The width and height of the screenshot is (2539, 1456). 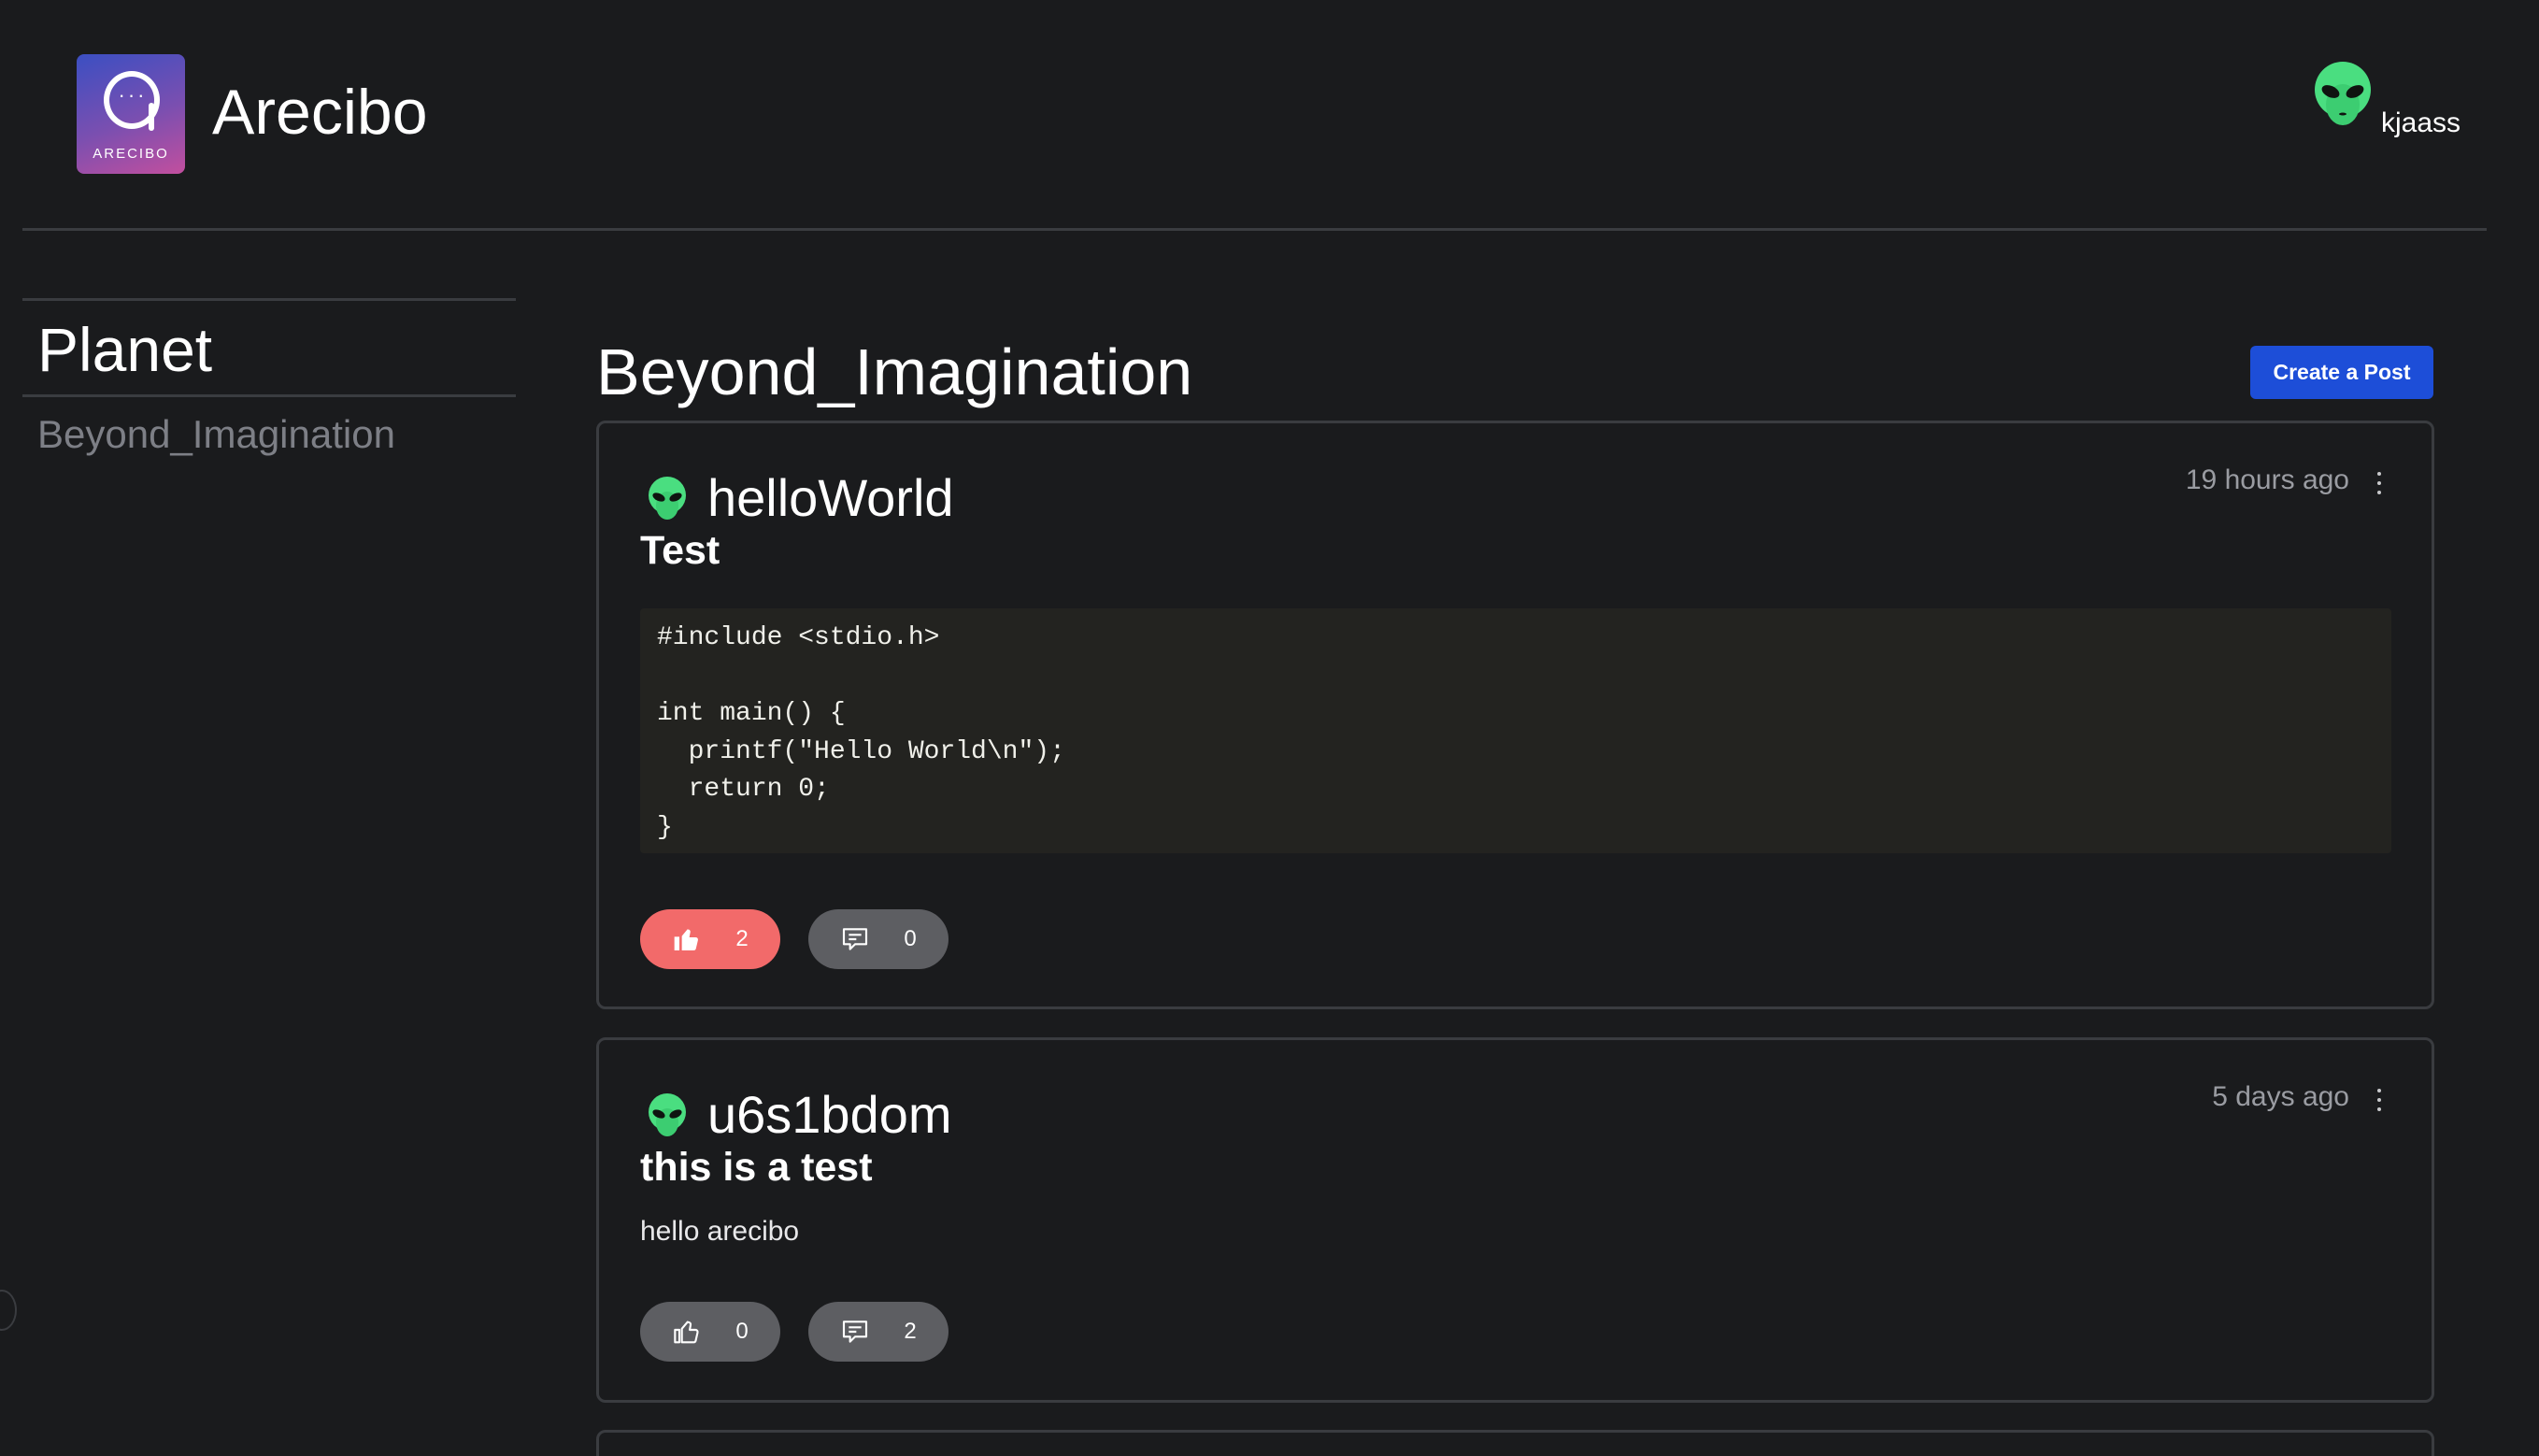 What do you see at coordinates (2280, 1096) in the screenshot?
I see `post-time: 5 days ago` at bounding box center [2280, 1096].